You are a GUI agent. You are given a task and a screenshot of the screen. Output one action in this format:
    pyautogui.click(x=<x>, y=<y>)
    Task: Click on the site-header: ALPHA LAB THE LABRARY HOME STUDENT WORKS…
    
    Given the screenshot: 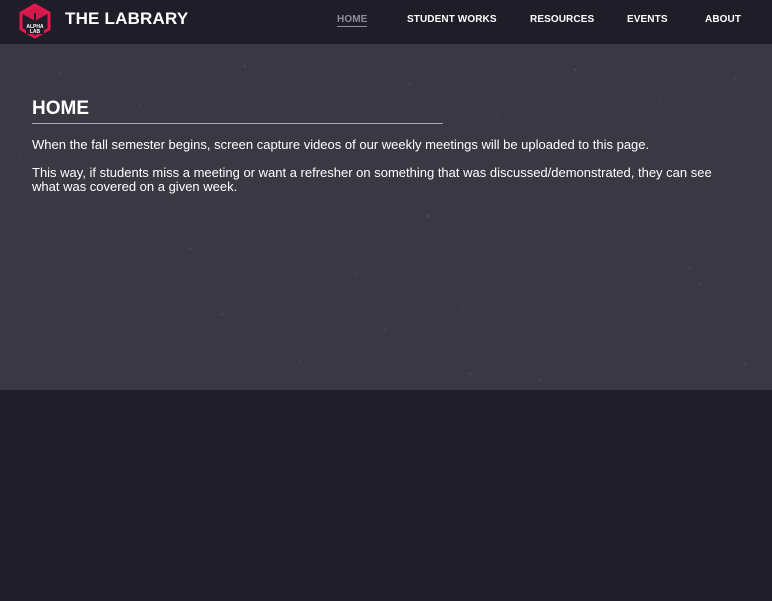 What is the action you would take?
    pyautogui.click(x=386, y=22)
    